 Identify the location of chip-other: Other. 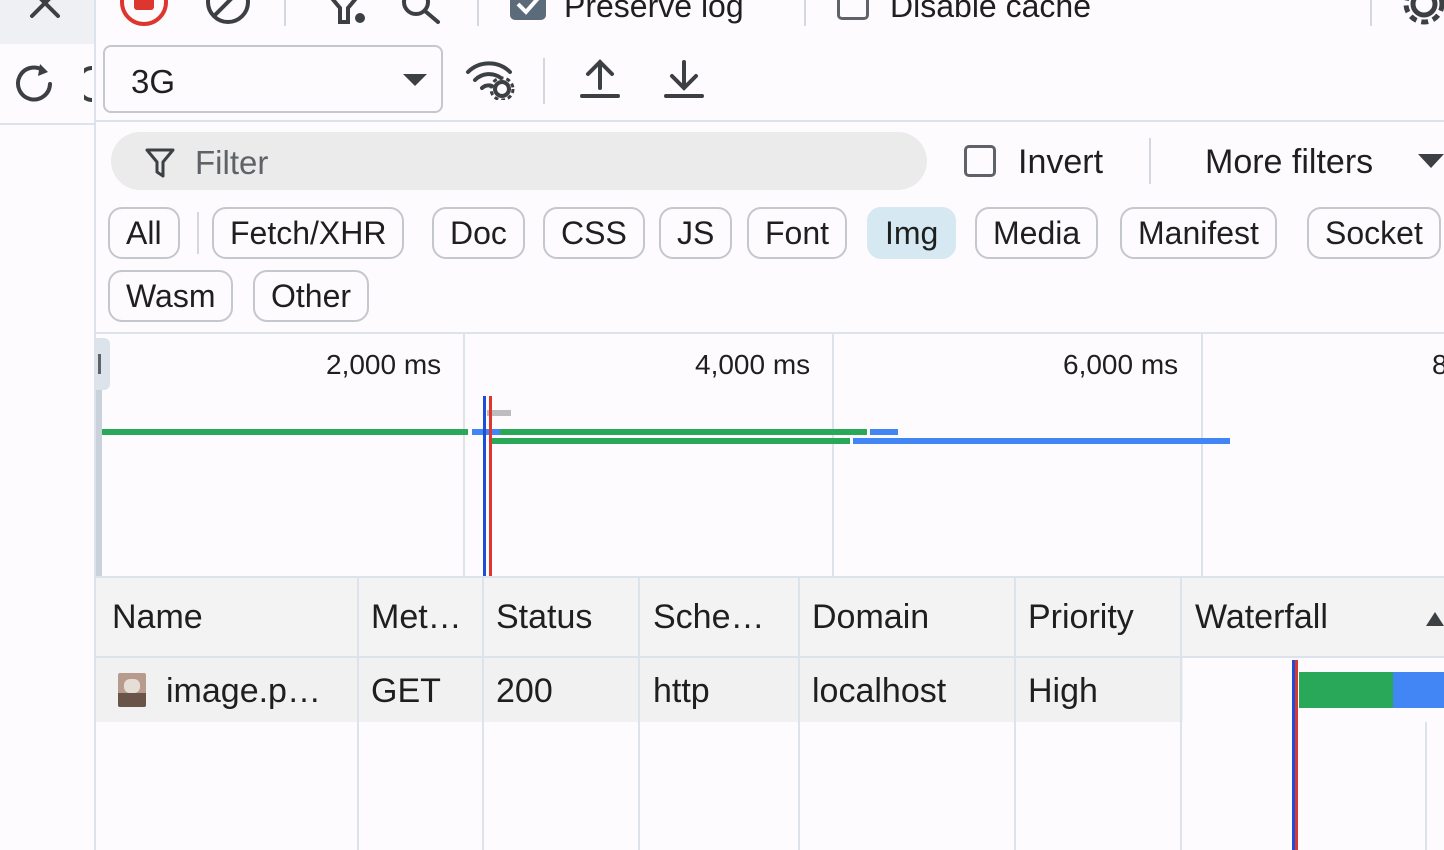
(311, 296).